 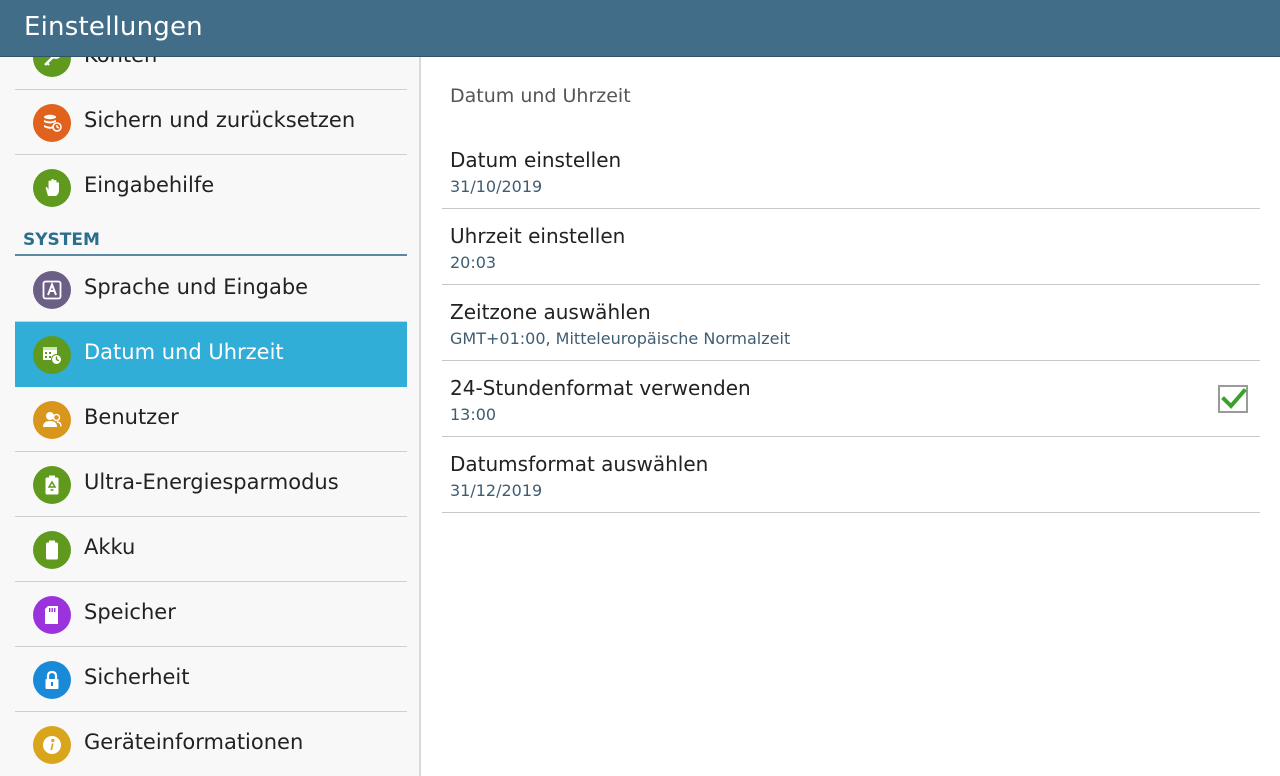 I want to click on setting-value: 31/12/2019, so click(x=496, y=490).